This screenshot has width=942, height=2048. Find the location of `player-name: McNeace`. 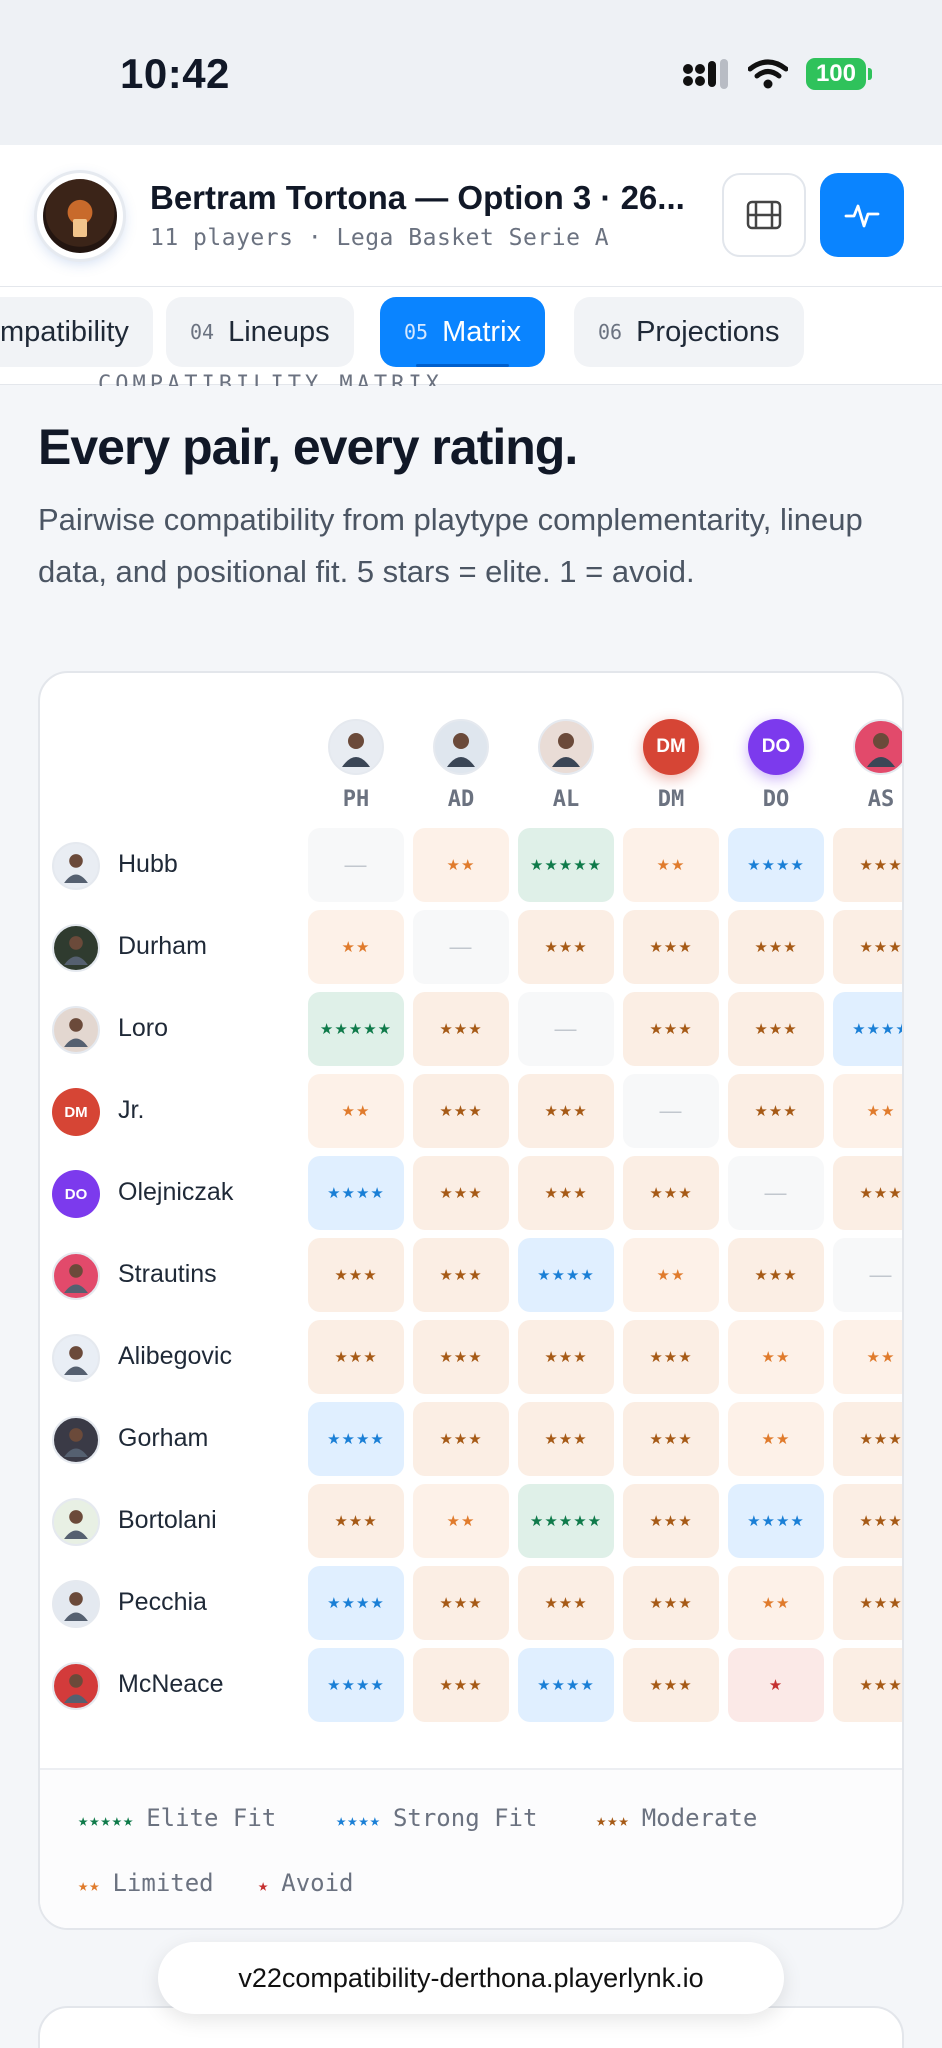

player-name: McNeace is located at coordinates (171, 1684).